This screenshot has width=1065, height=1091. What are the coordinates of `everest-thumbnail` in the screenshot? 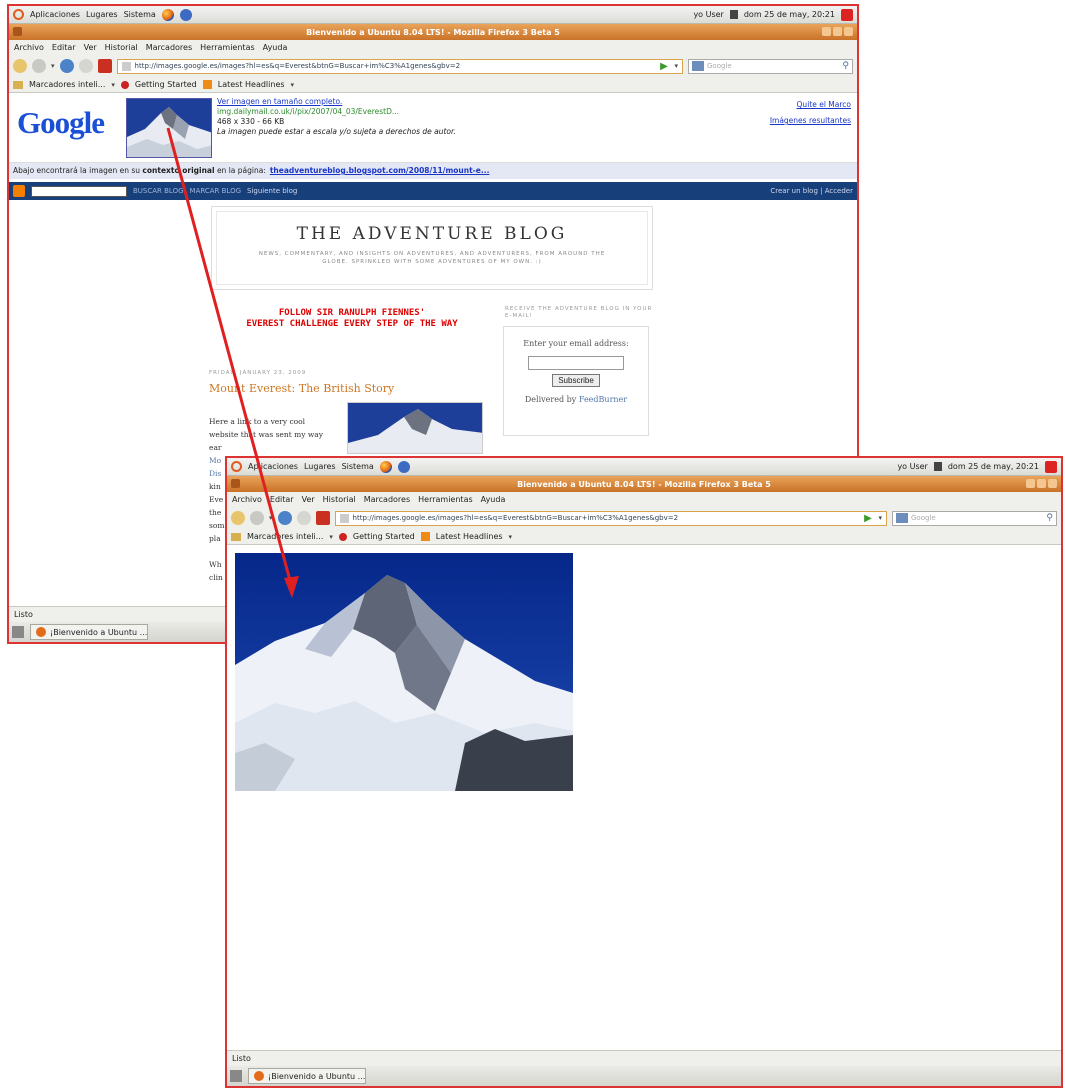 It's located at (169, 128).